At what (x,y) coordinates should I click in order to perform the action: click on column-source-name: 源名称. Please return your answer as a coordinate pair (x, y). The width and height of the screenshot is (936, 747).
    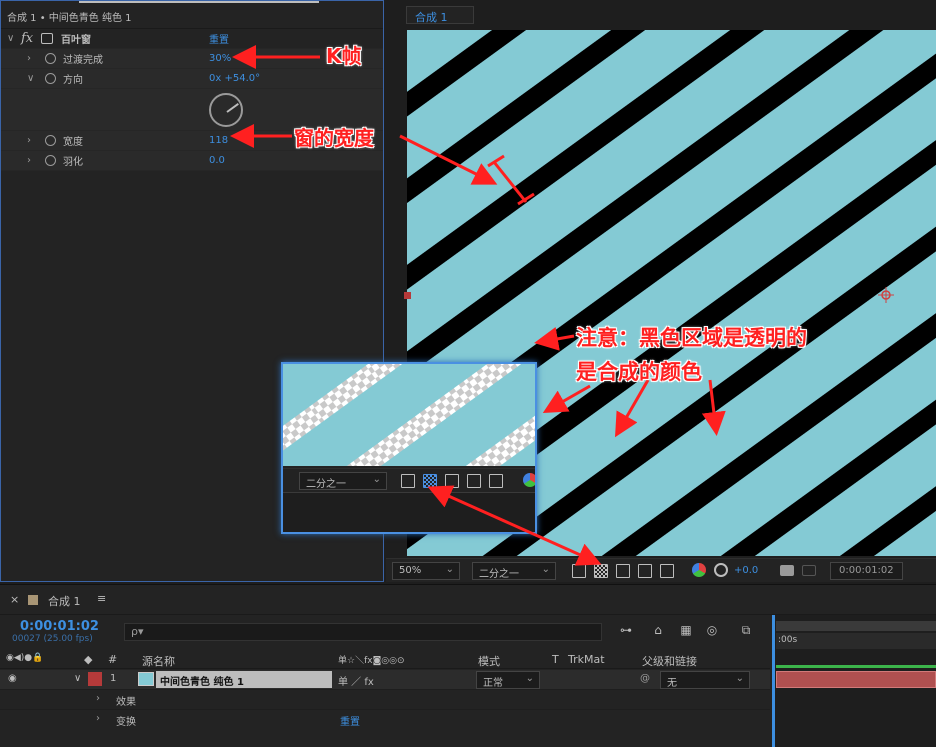
    Looking at the image, I should click on (158, 661).